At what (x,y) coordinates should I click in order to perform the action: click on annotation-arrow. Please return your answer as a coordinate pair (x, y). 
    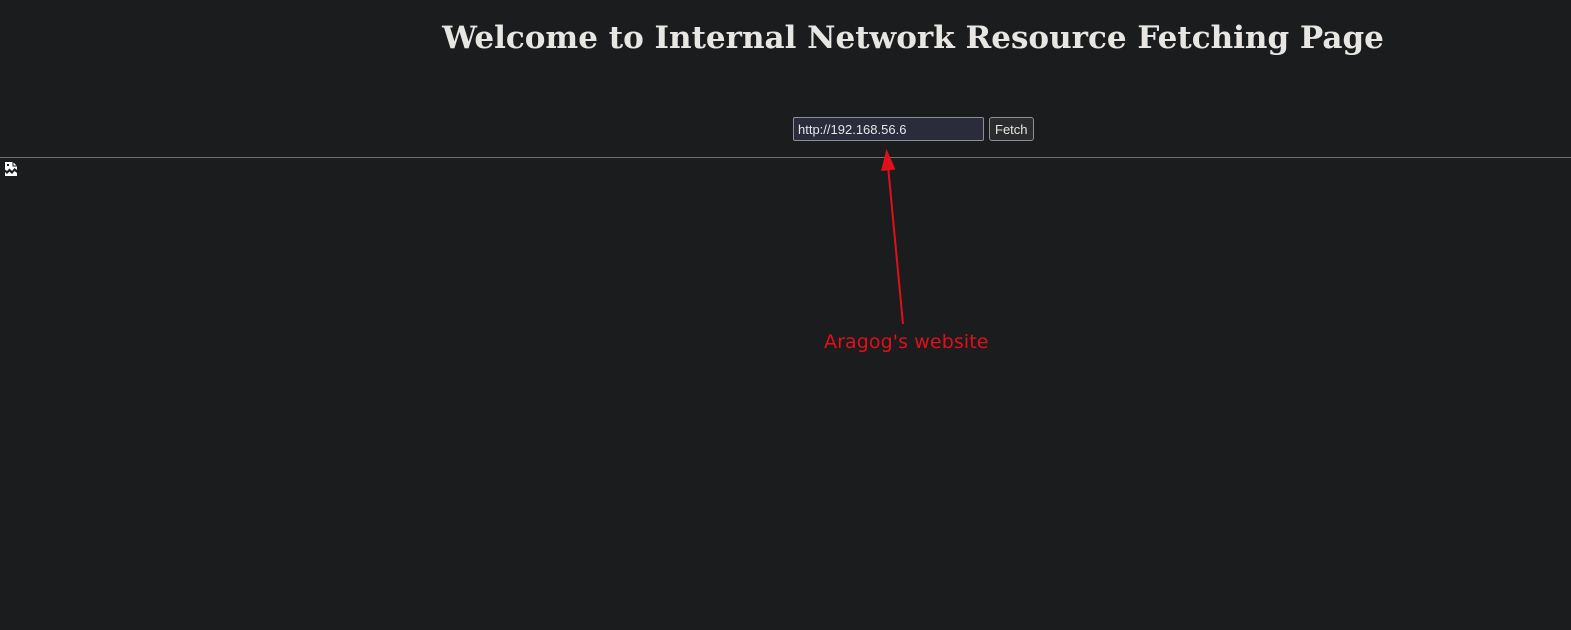
    Looking at the image, I should click on (892, 237).